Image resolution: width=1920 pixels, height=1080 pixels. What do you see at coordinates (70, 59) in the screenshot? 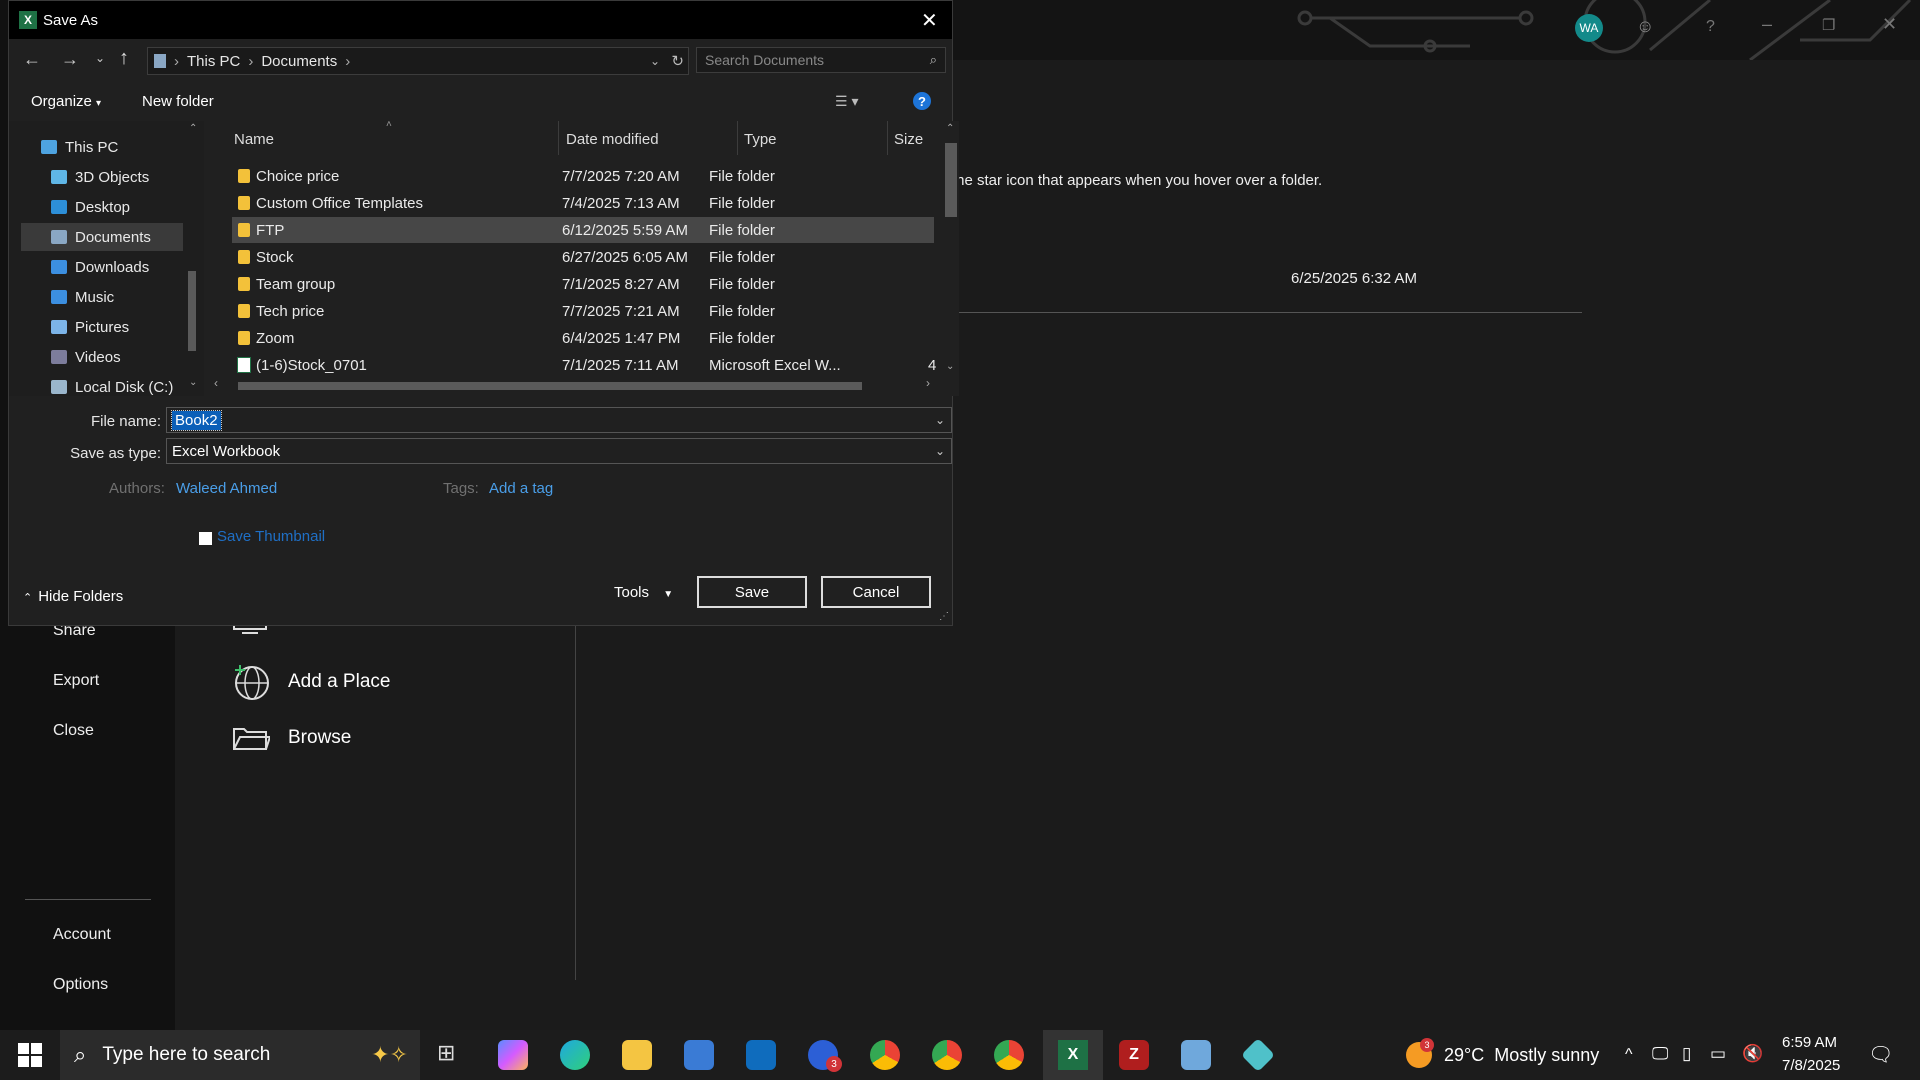
I see `forward-arrow-icon: →` at bounding box center [70, 59].